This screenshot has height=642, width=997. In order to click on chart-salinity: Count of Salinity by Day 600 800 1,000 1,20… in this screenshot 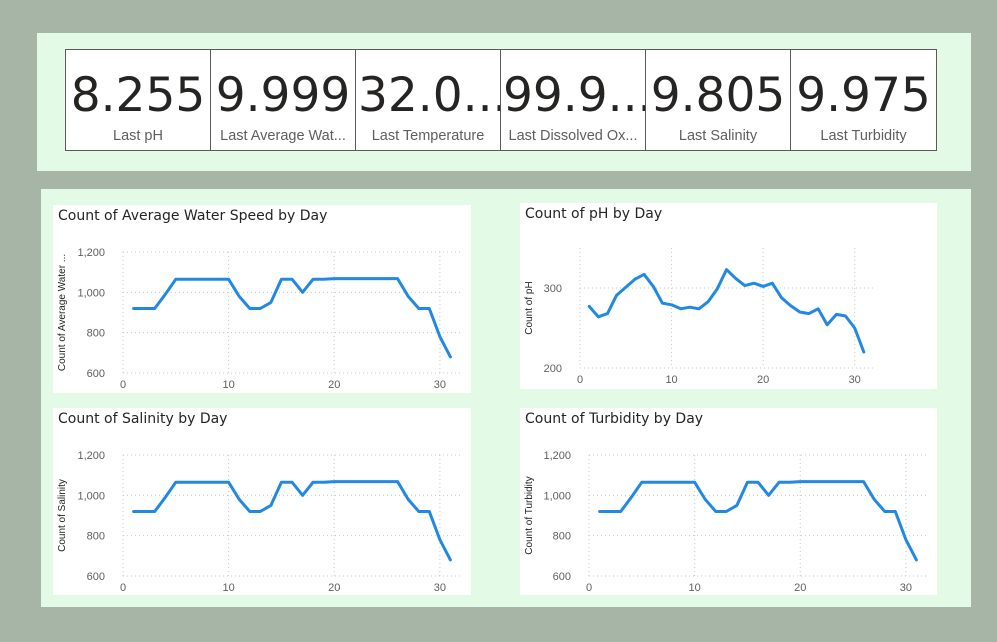, I will do `click(262, 501)`.